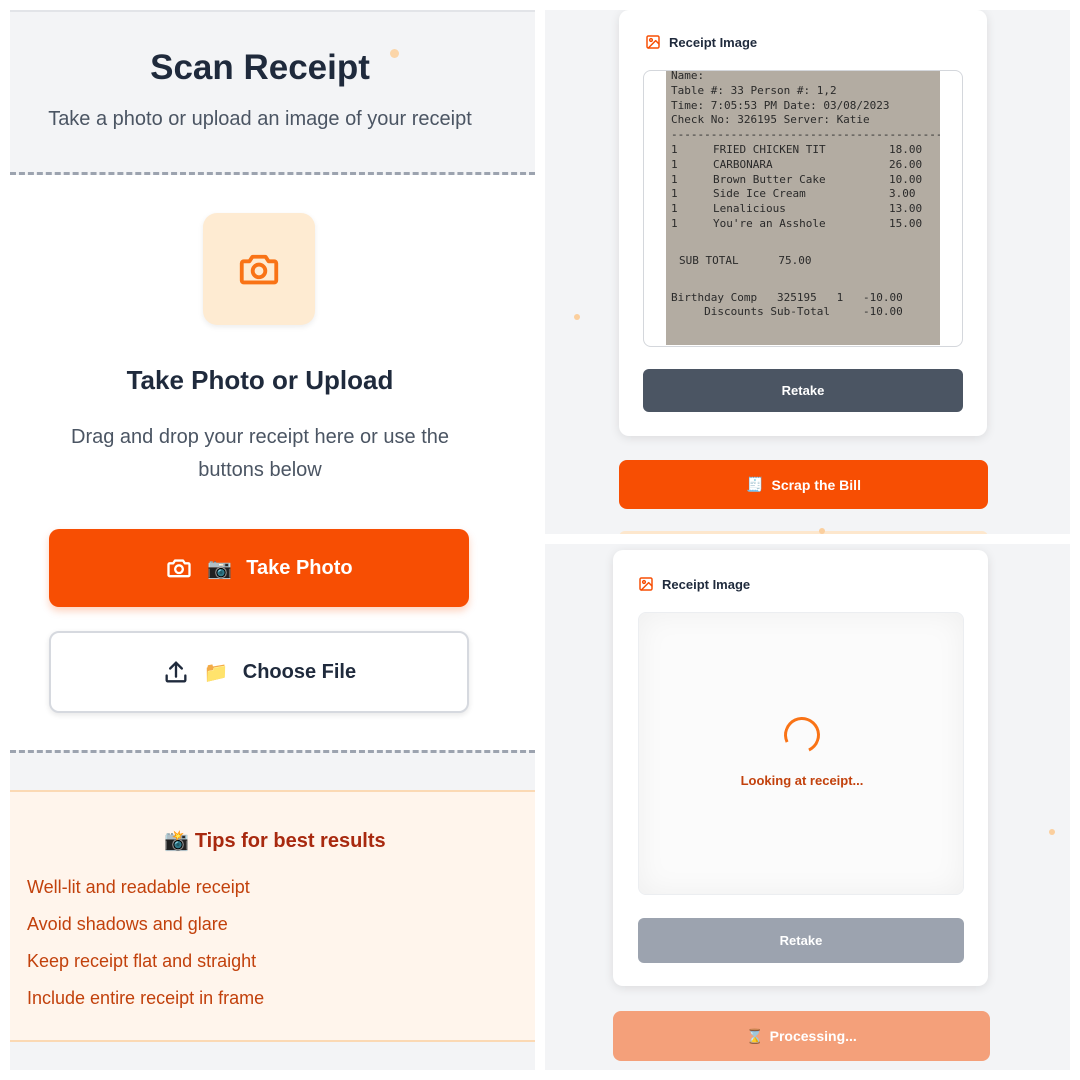  What do you see at coordinates (299, 671) in the screenshot?
I see `choose-file-label: Choose File` at bounding box center [299, 671].